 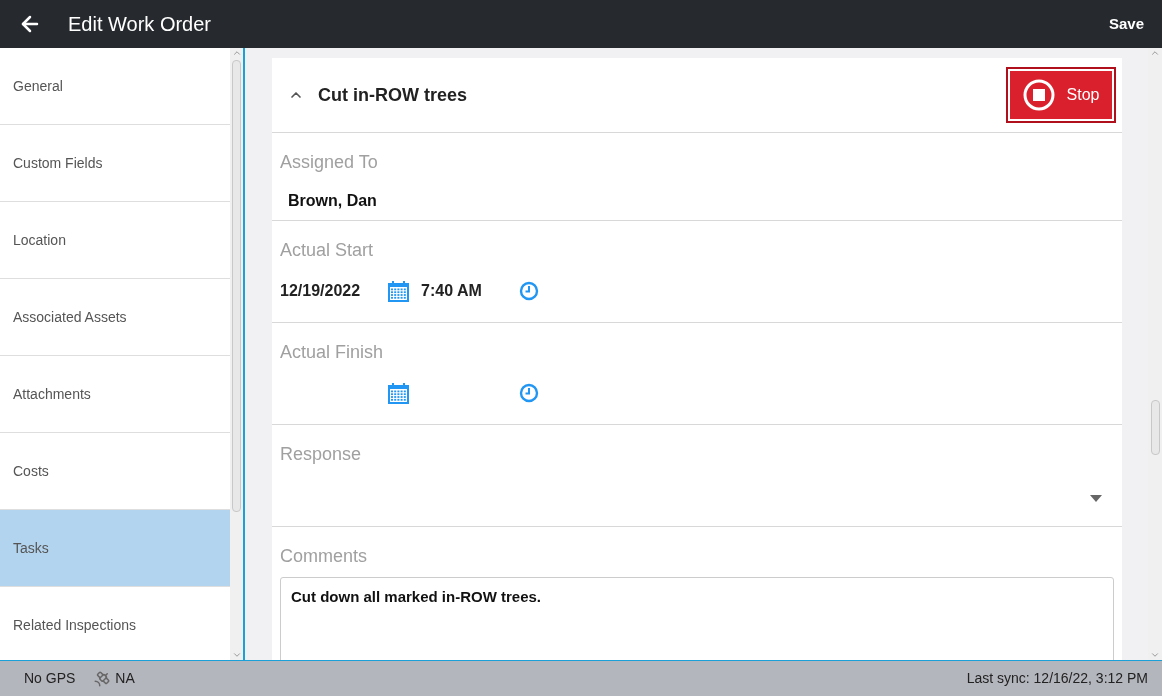 I want to click on save-button: Save, so click(x=1126, y=24).